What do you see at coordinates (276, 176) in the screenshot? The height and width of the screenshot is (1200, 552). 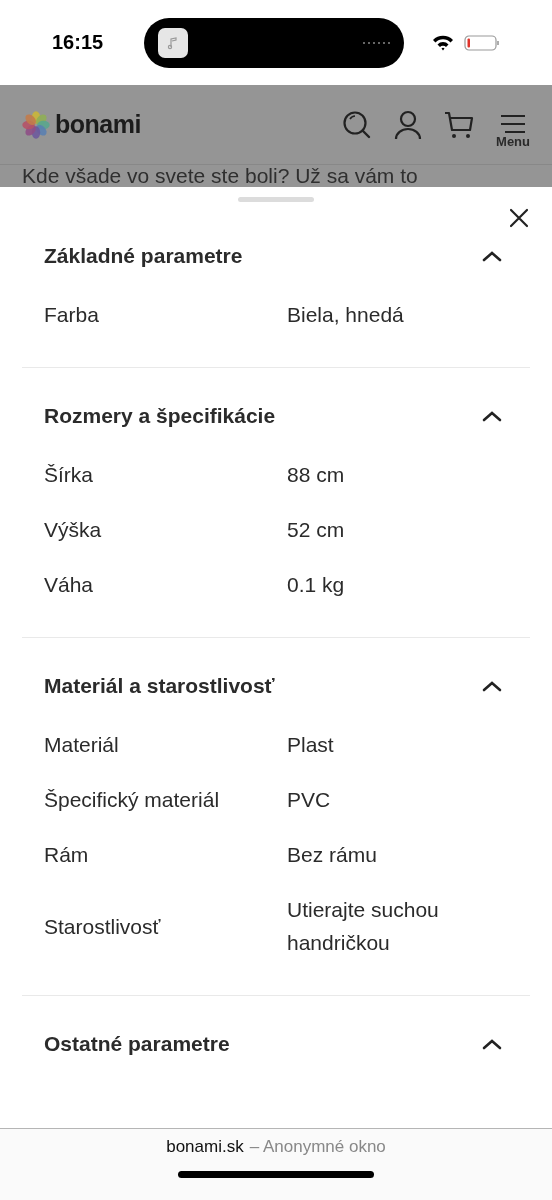 I see `page-text: Kde všade vo svete ste boli? Už sa vám to` at bounding box center [276, 176].